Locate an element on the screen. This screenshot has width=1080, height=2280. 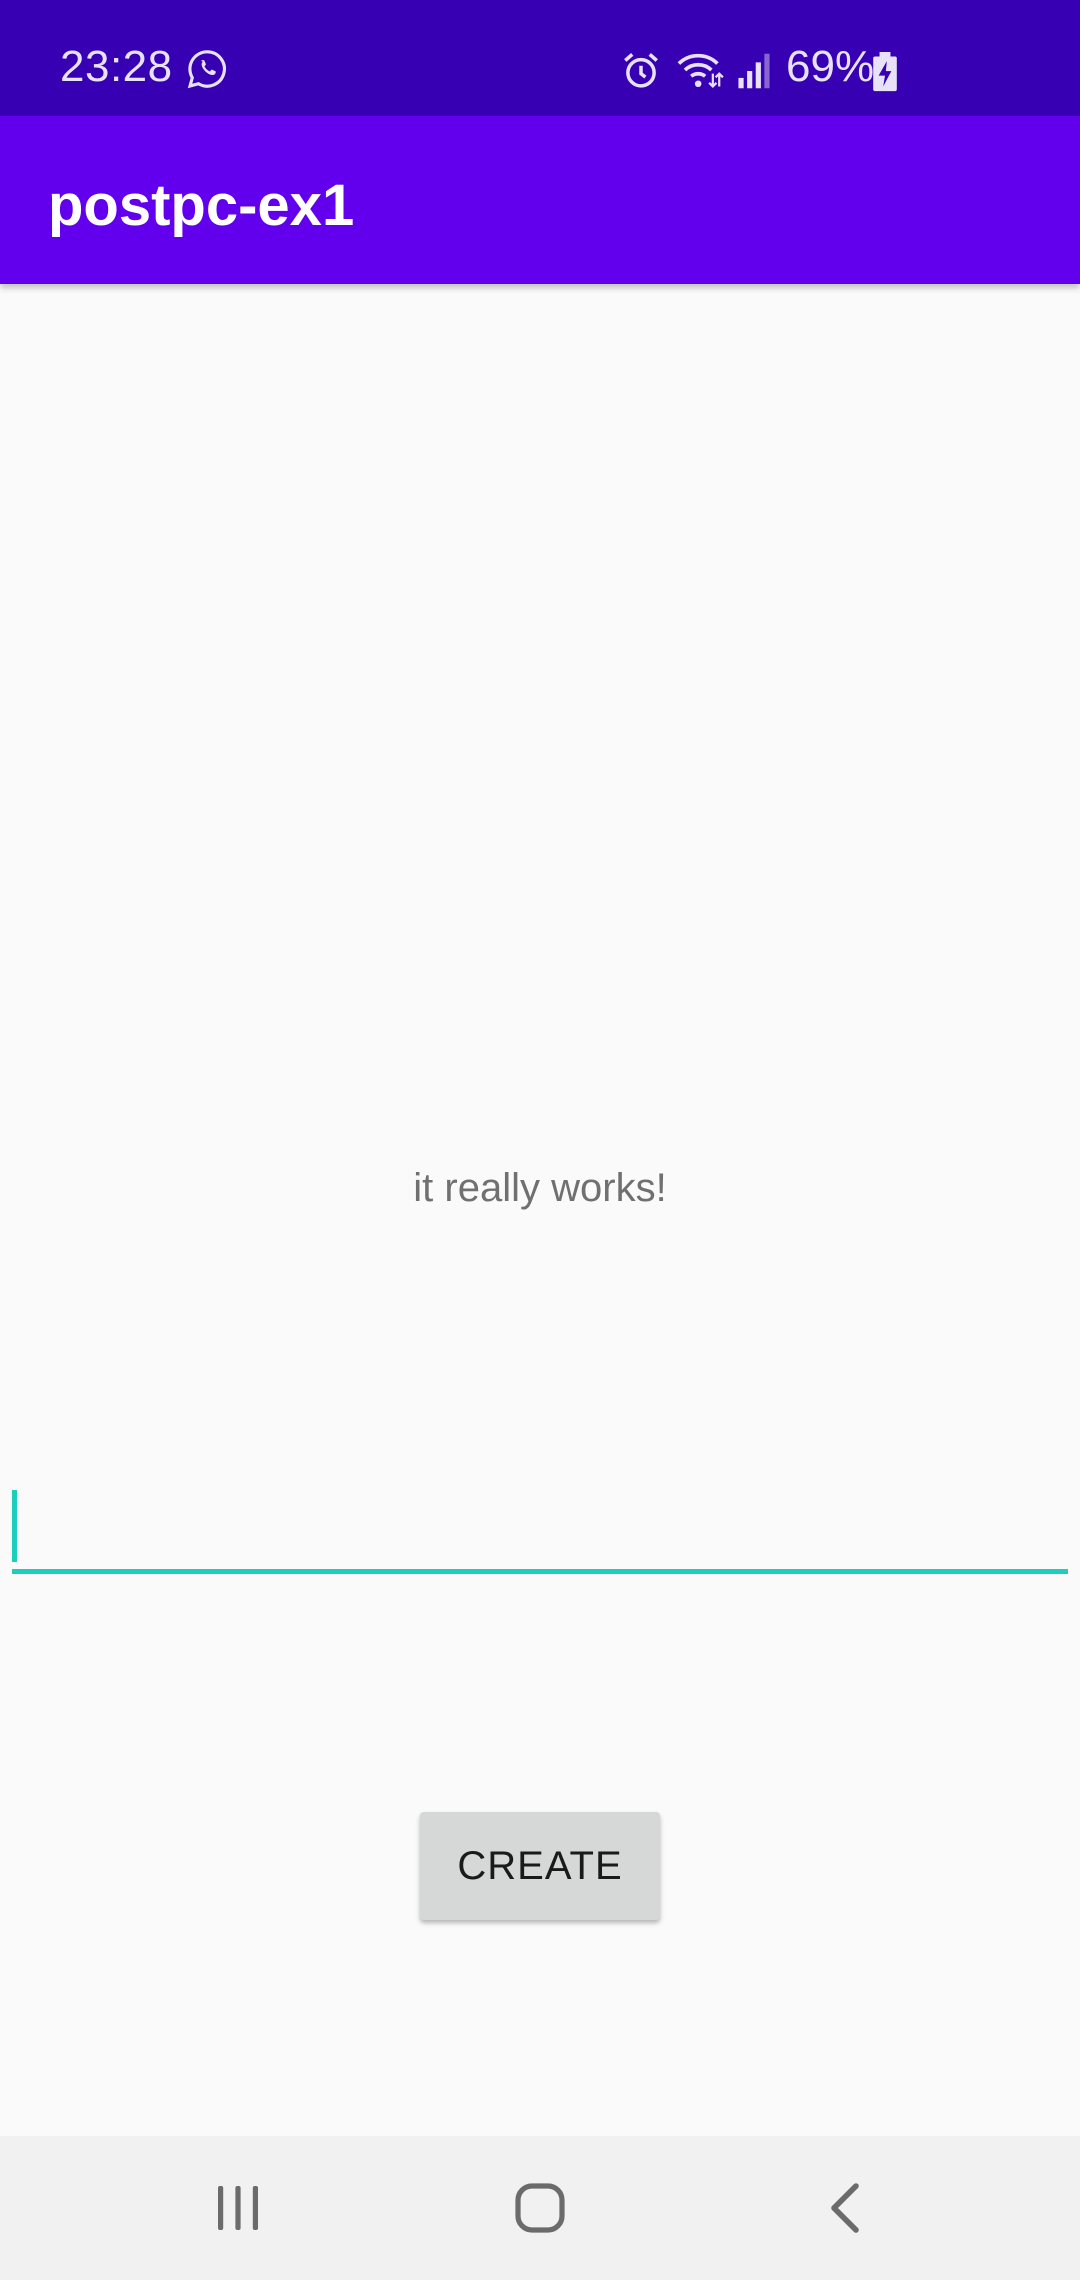
signal-icon is located at coordinates (754, 71).